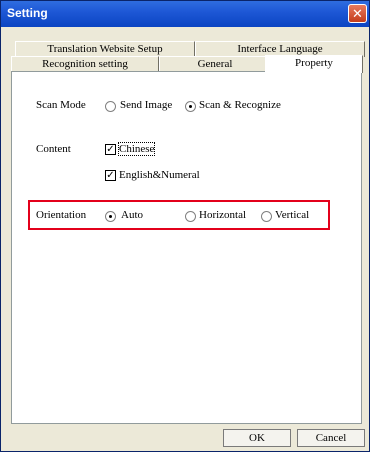 This screenshot has height=452, width=370. I want to click on tab-label: Interface Language, so click(280, 49).